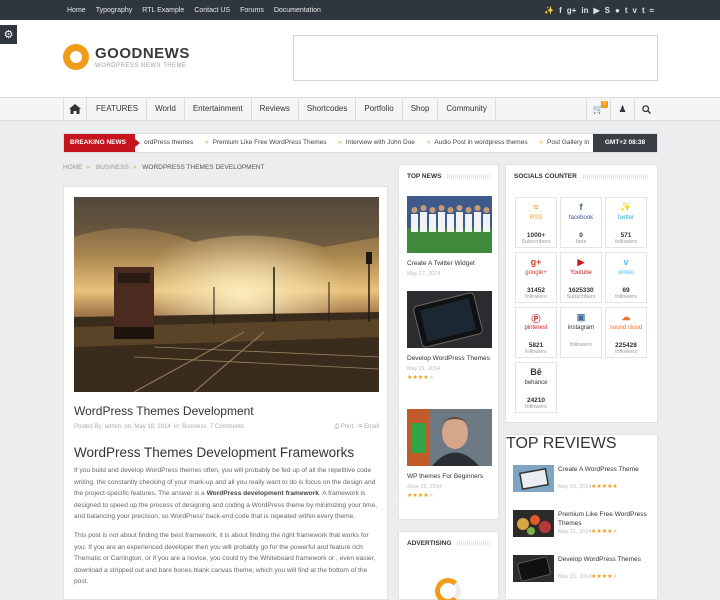 This screenshot has width=720, height=600. Describe the element at coordinates (603, 559) in the screenshot. I see `review-title: Develop WordPress Themes` at that location.